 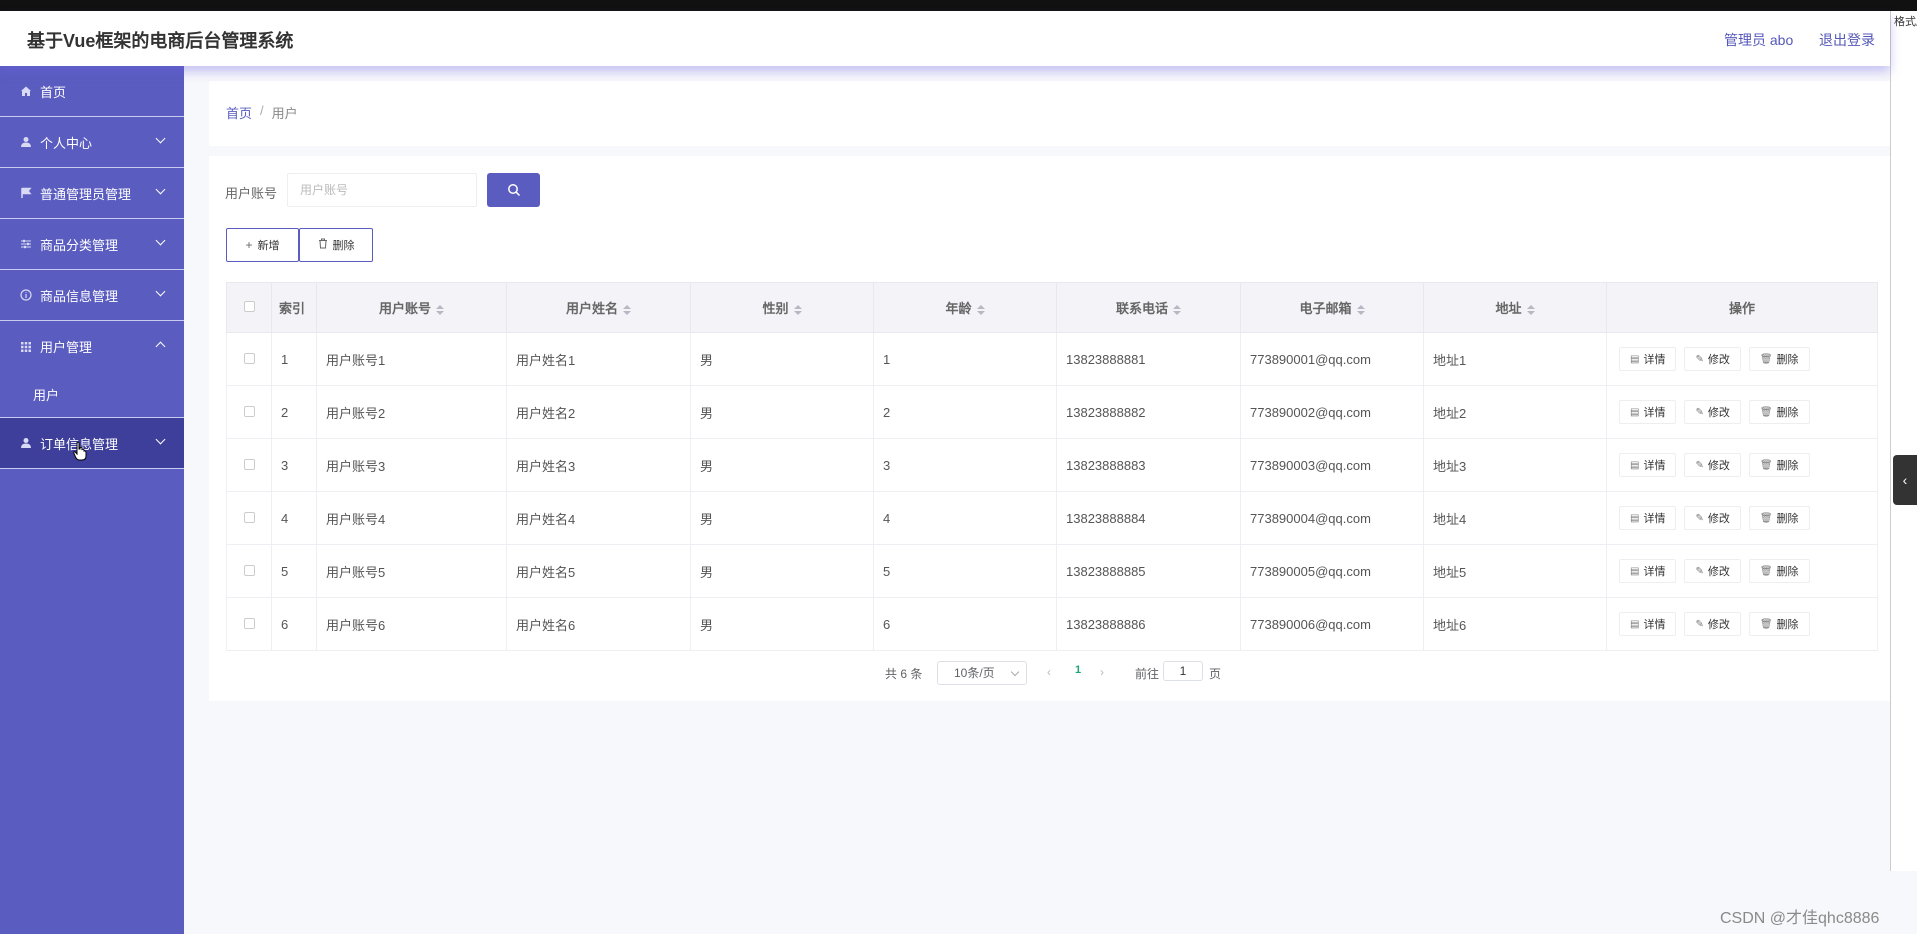 I want to click on sidebar-item-product-management: 商品信息管理, so click(x=92, y=295).